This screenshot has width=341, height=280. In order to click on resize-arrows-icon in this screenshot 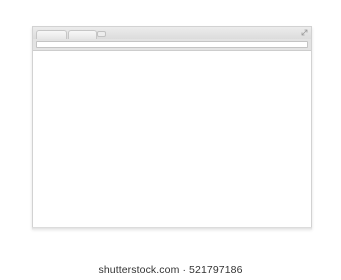, I will do `click(304, 32)`.